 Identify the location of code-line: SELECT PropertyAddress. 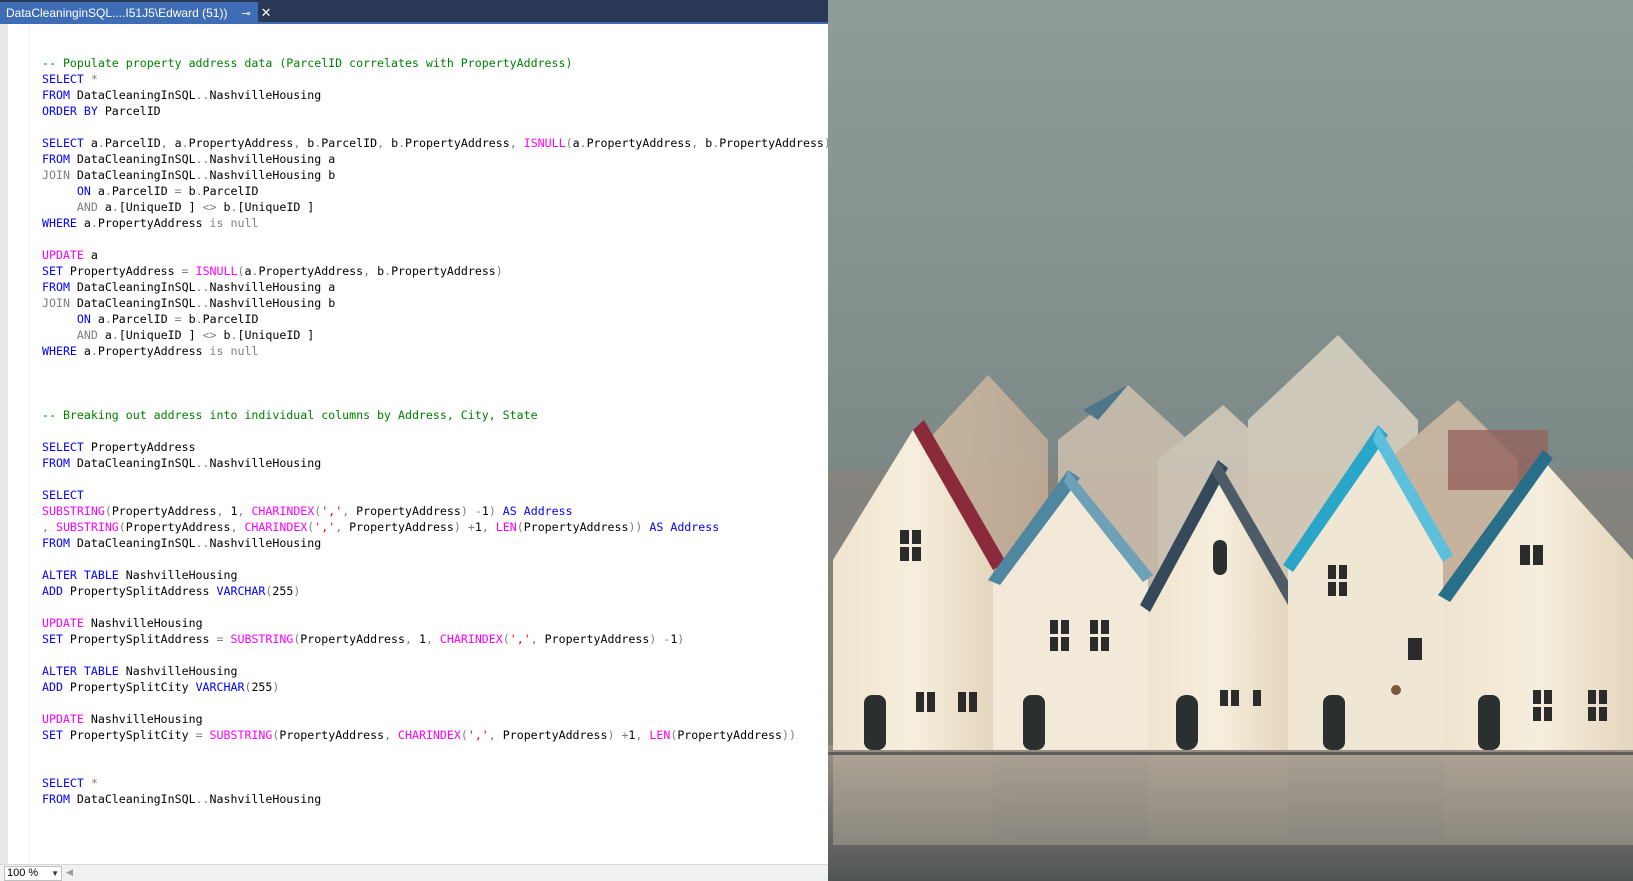
(435, 447).